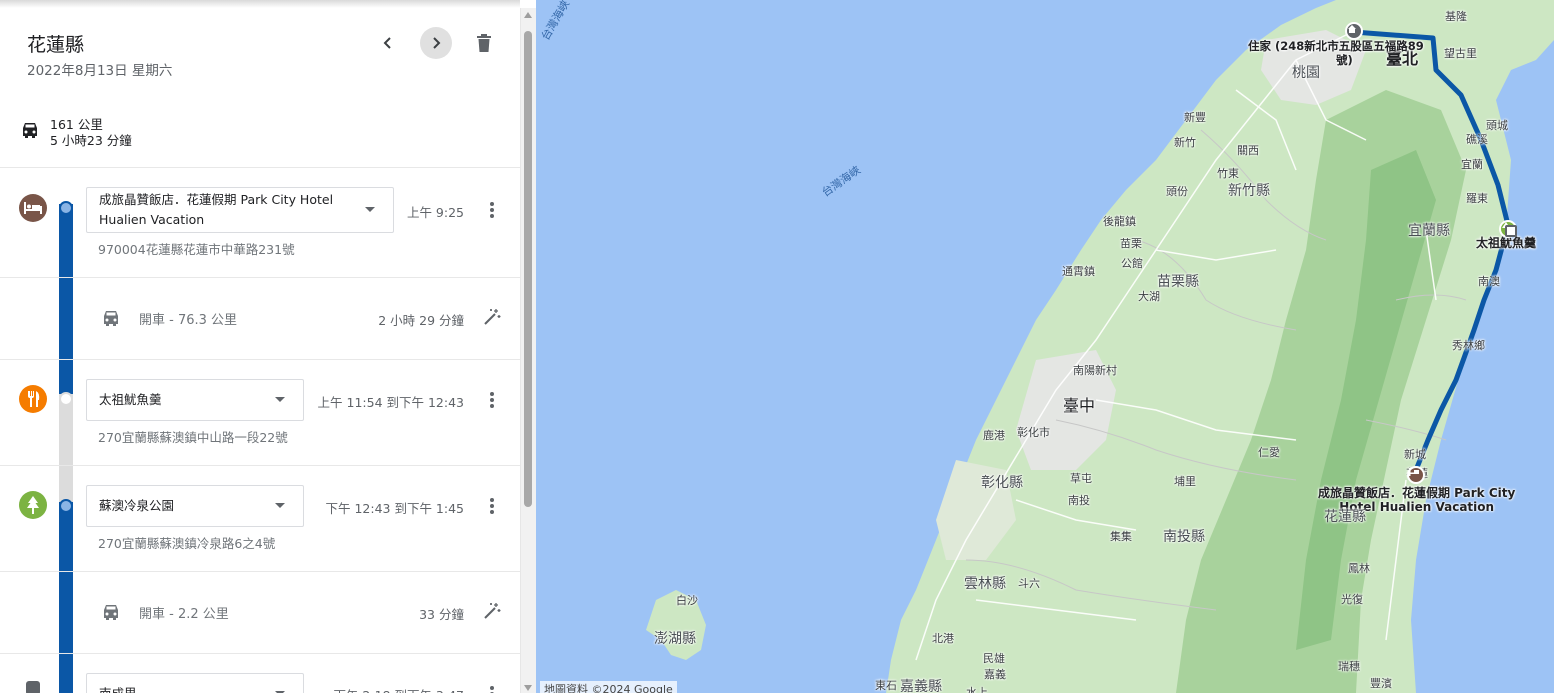 The height and width of the screenshot is (693, 1554). I want to click on map-label: 光復, so click(1352, 599).